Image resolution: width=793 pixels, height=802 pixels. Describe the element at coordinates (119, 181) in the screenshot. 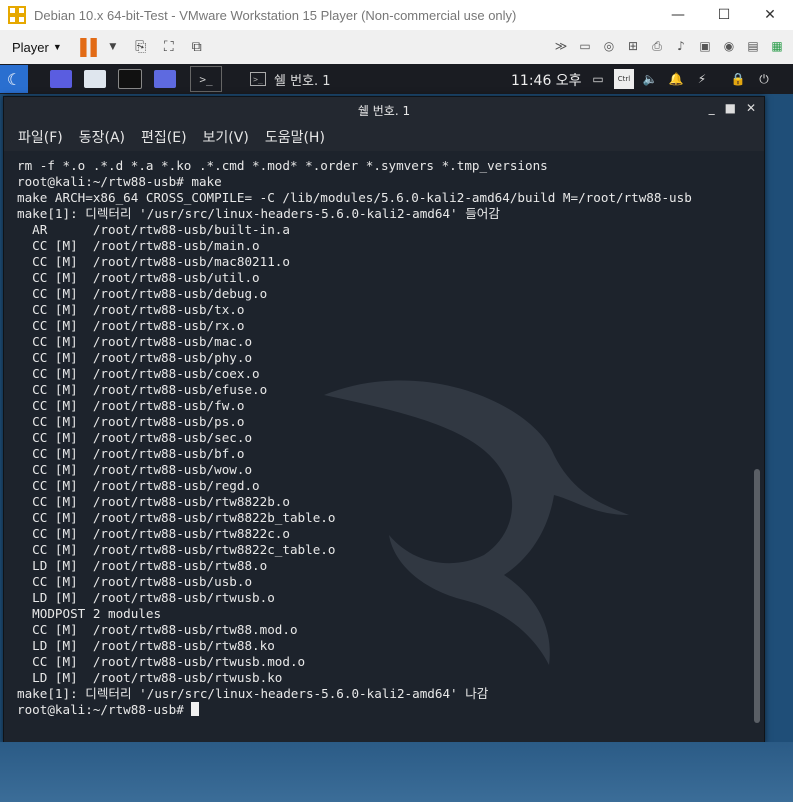

I see `terminal-line: root@kali:~/rtw88-usb# make` at that location.